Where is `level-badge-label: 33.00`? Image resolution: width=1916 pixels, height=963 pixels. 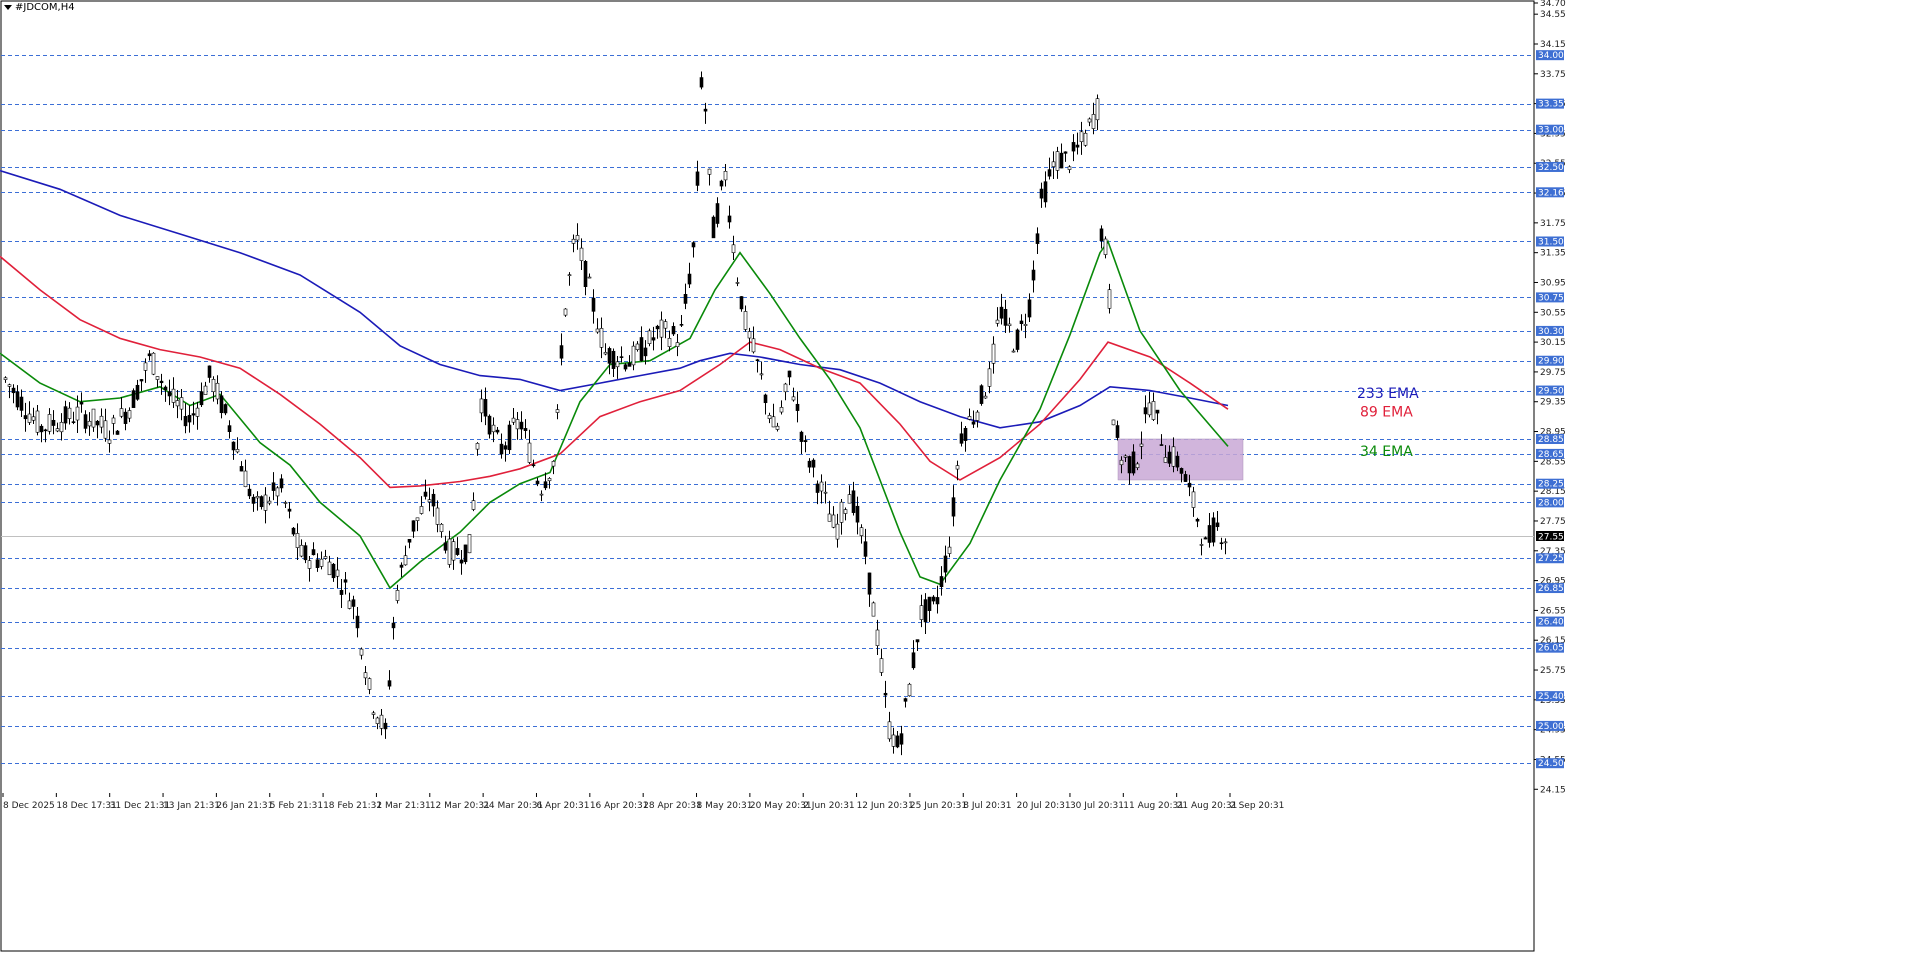
level-badge-label: 33.00 is located at coordinates (1551, 131).